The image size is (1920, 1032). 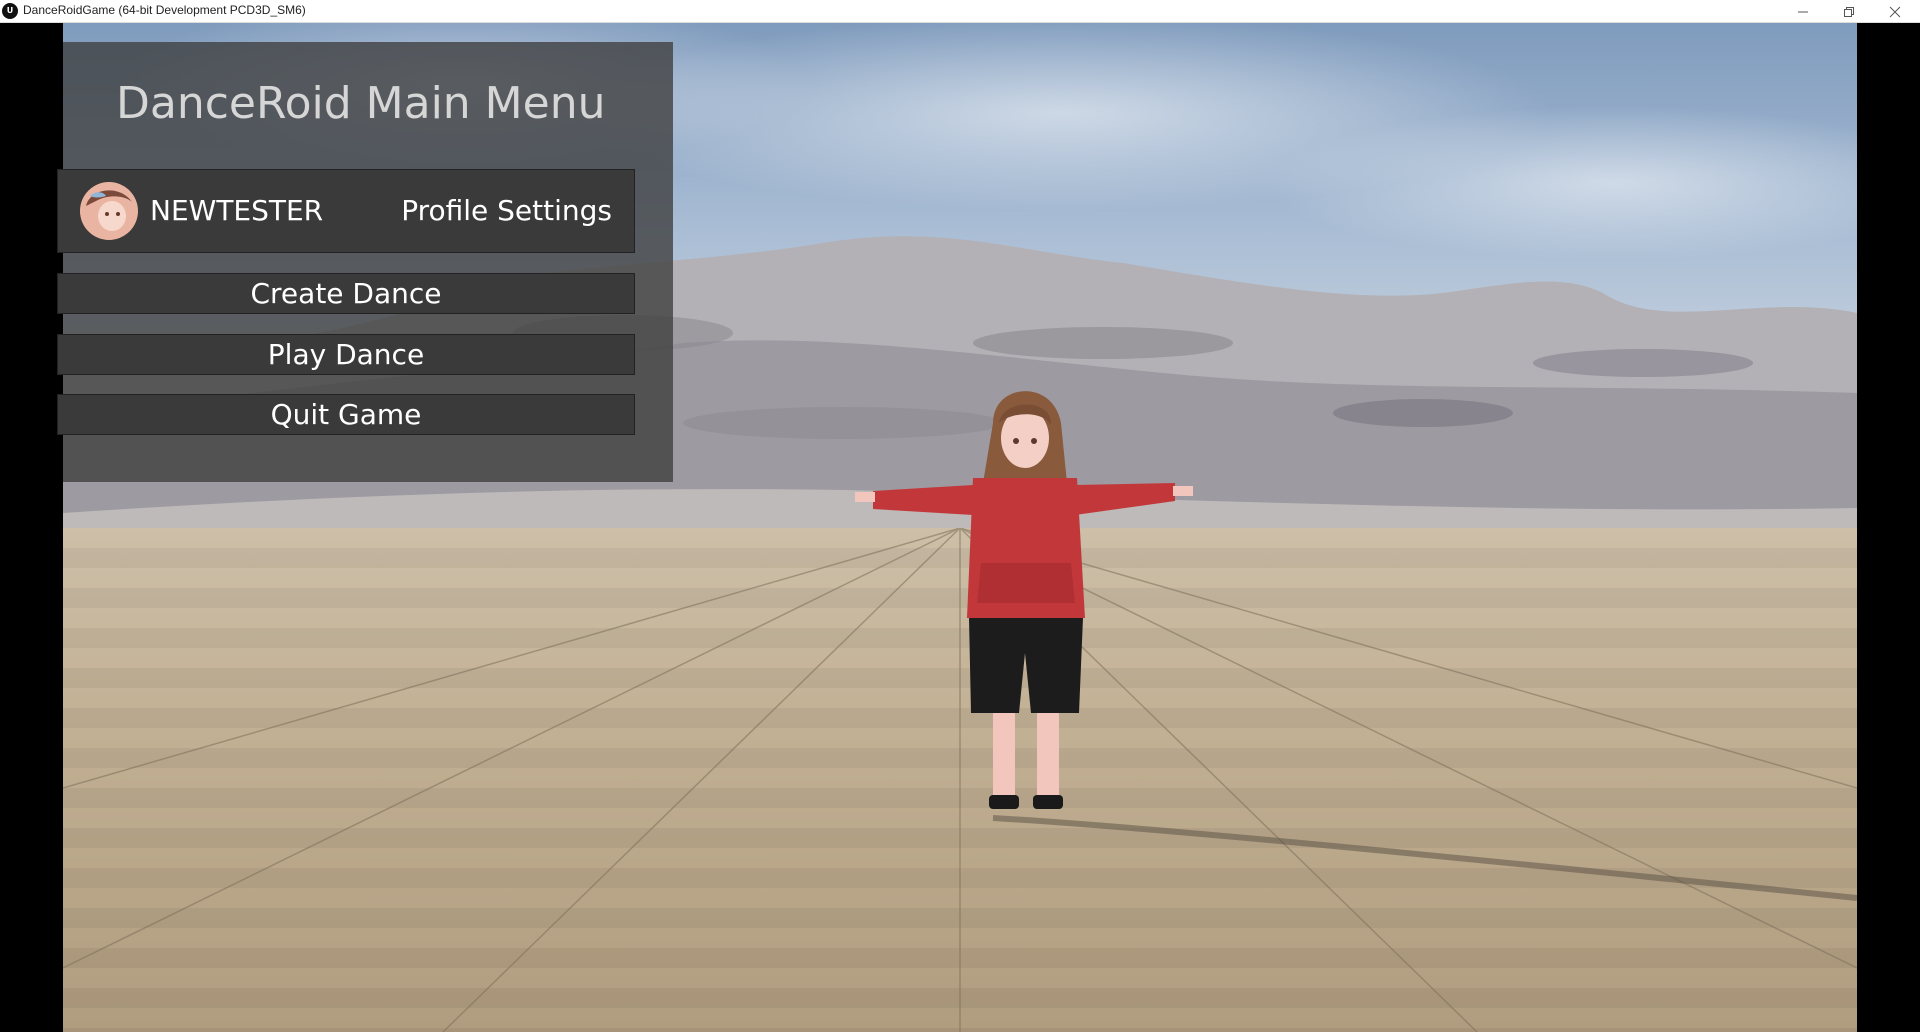 I want to click on unreal-engine-icon: U, so click(x=10, y=11).